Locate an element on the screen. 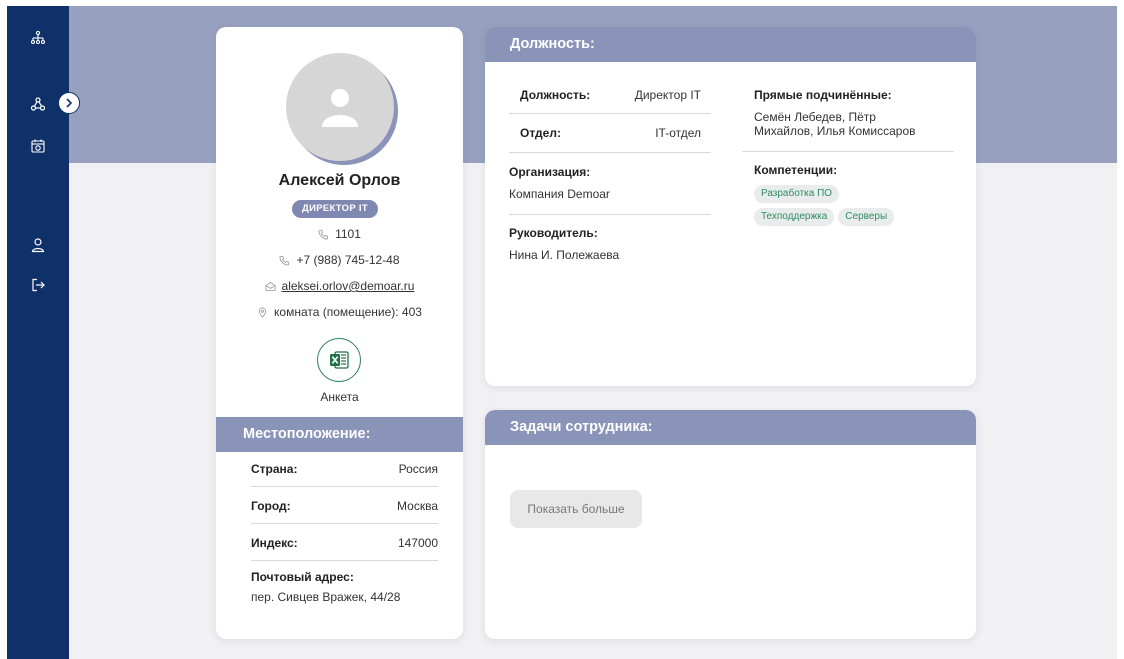  logout-icon is located at coordinates (38, 285).